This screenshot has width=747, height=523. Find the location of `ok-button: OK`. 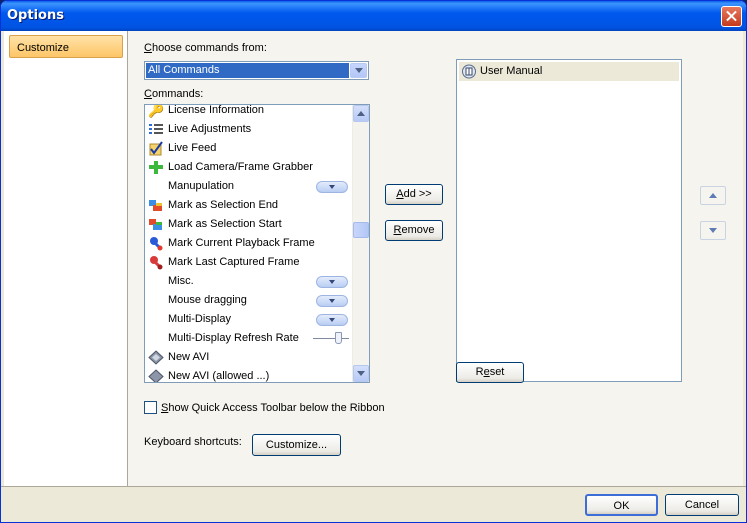

ok-button: OK is located at coordinates (621, 505).